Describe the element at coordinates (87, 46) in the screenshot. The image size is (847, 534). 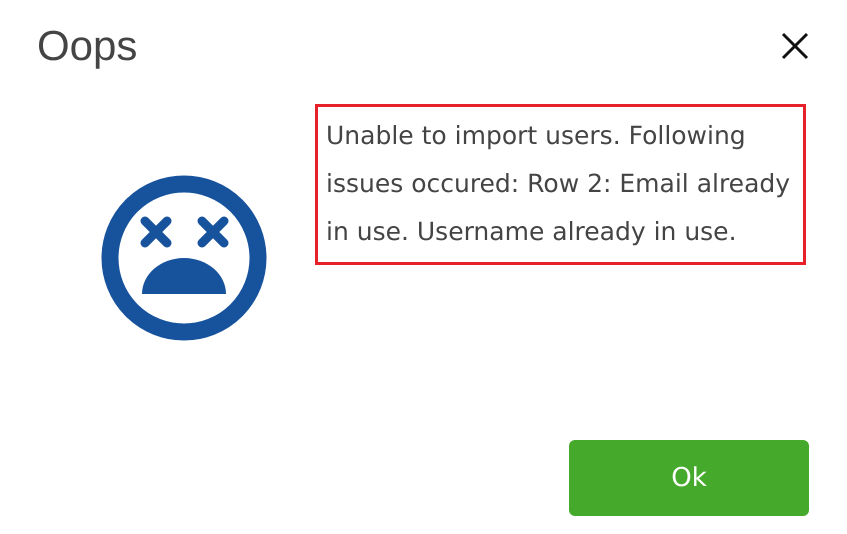
I see `dialog-title: Oops` at that location.